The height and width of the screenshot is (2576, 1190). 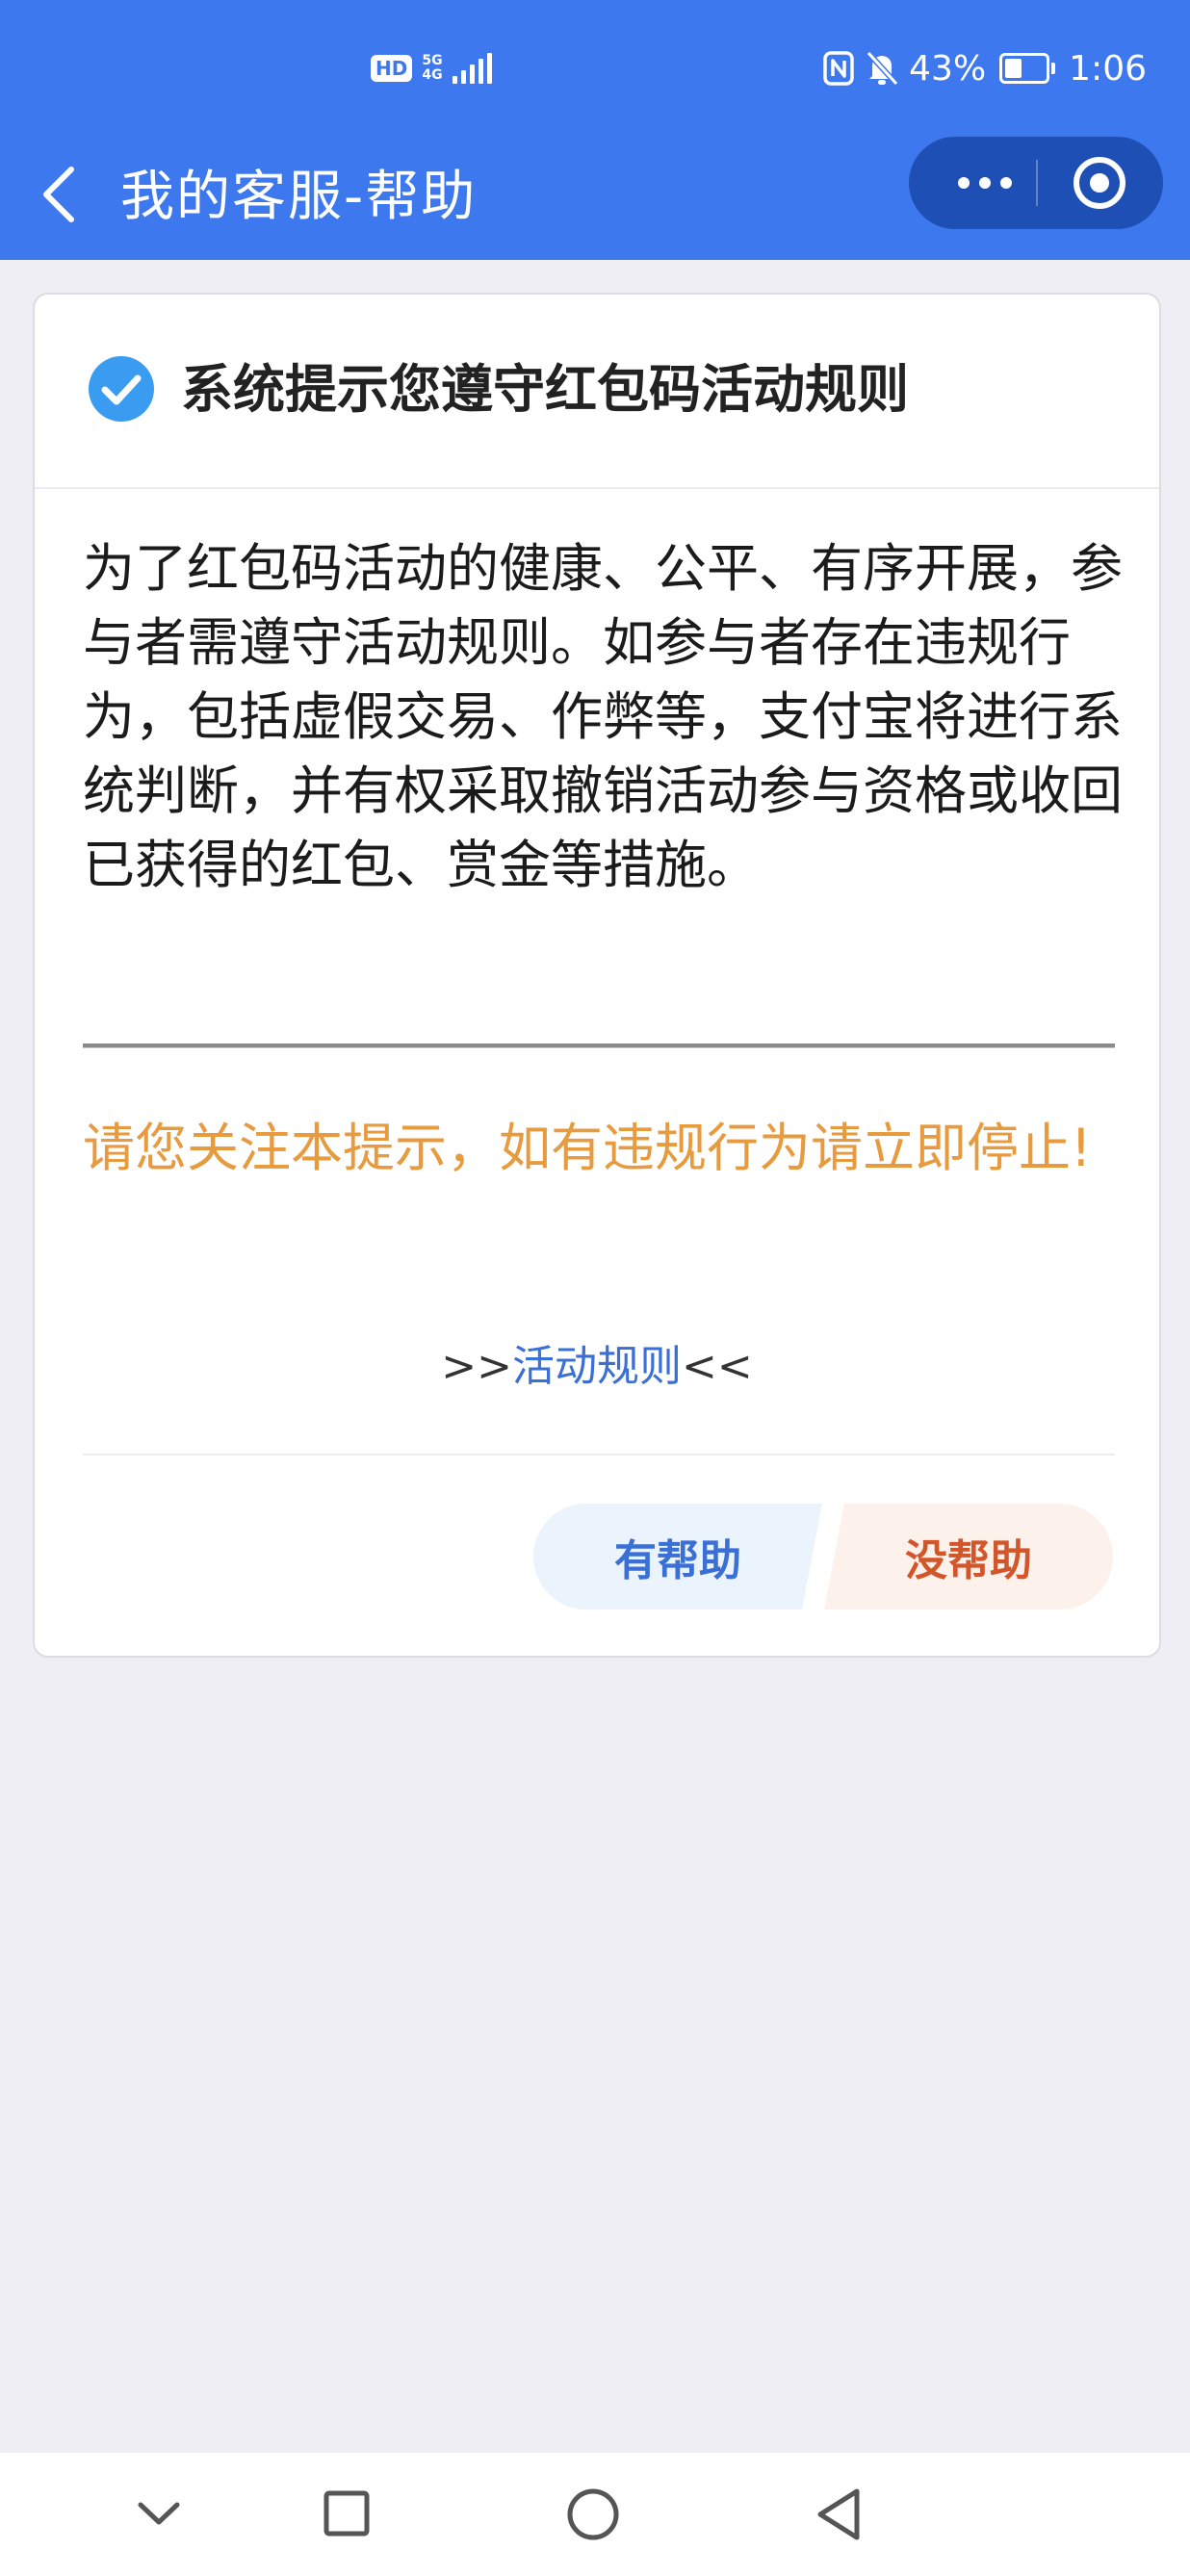 I want to click on page-title: 我的客服-帮助, so click(x=299, y=197).